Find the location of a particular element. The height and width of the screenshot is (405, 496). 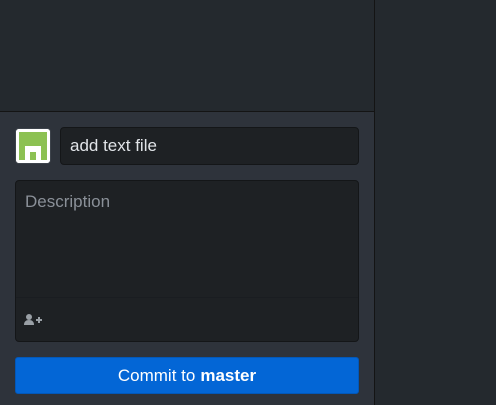

add-coauthor-button is located at coordinates (34, 321).